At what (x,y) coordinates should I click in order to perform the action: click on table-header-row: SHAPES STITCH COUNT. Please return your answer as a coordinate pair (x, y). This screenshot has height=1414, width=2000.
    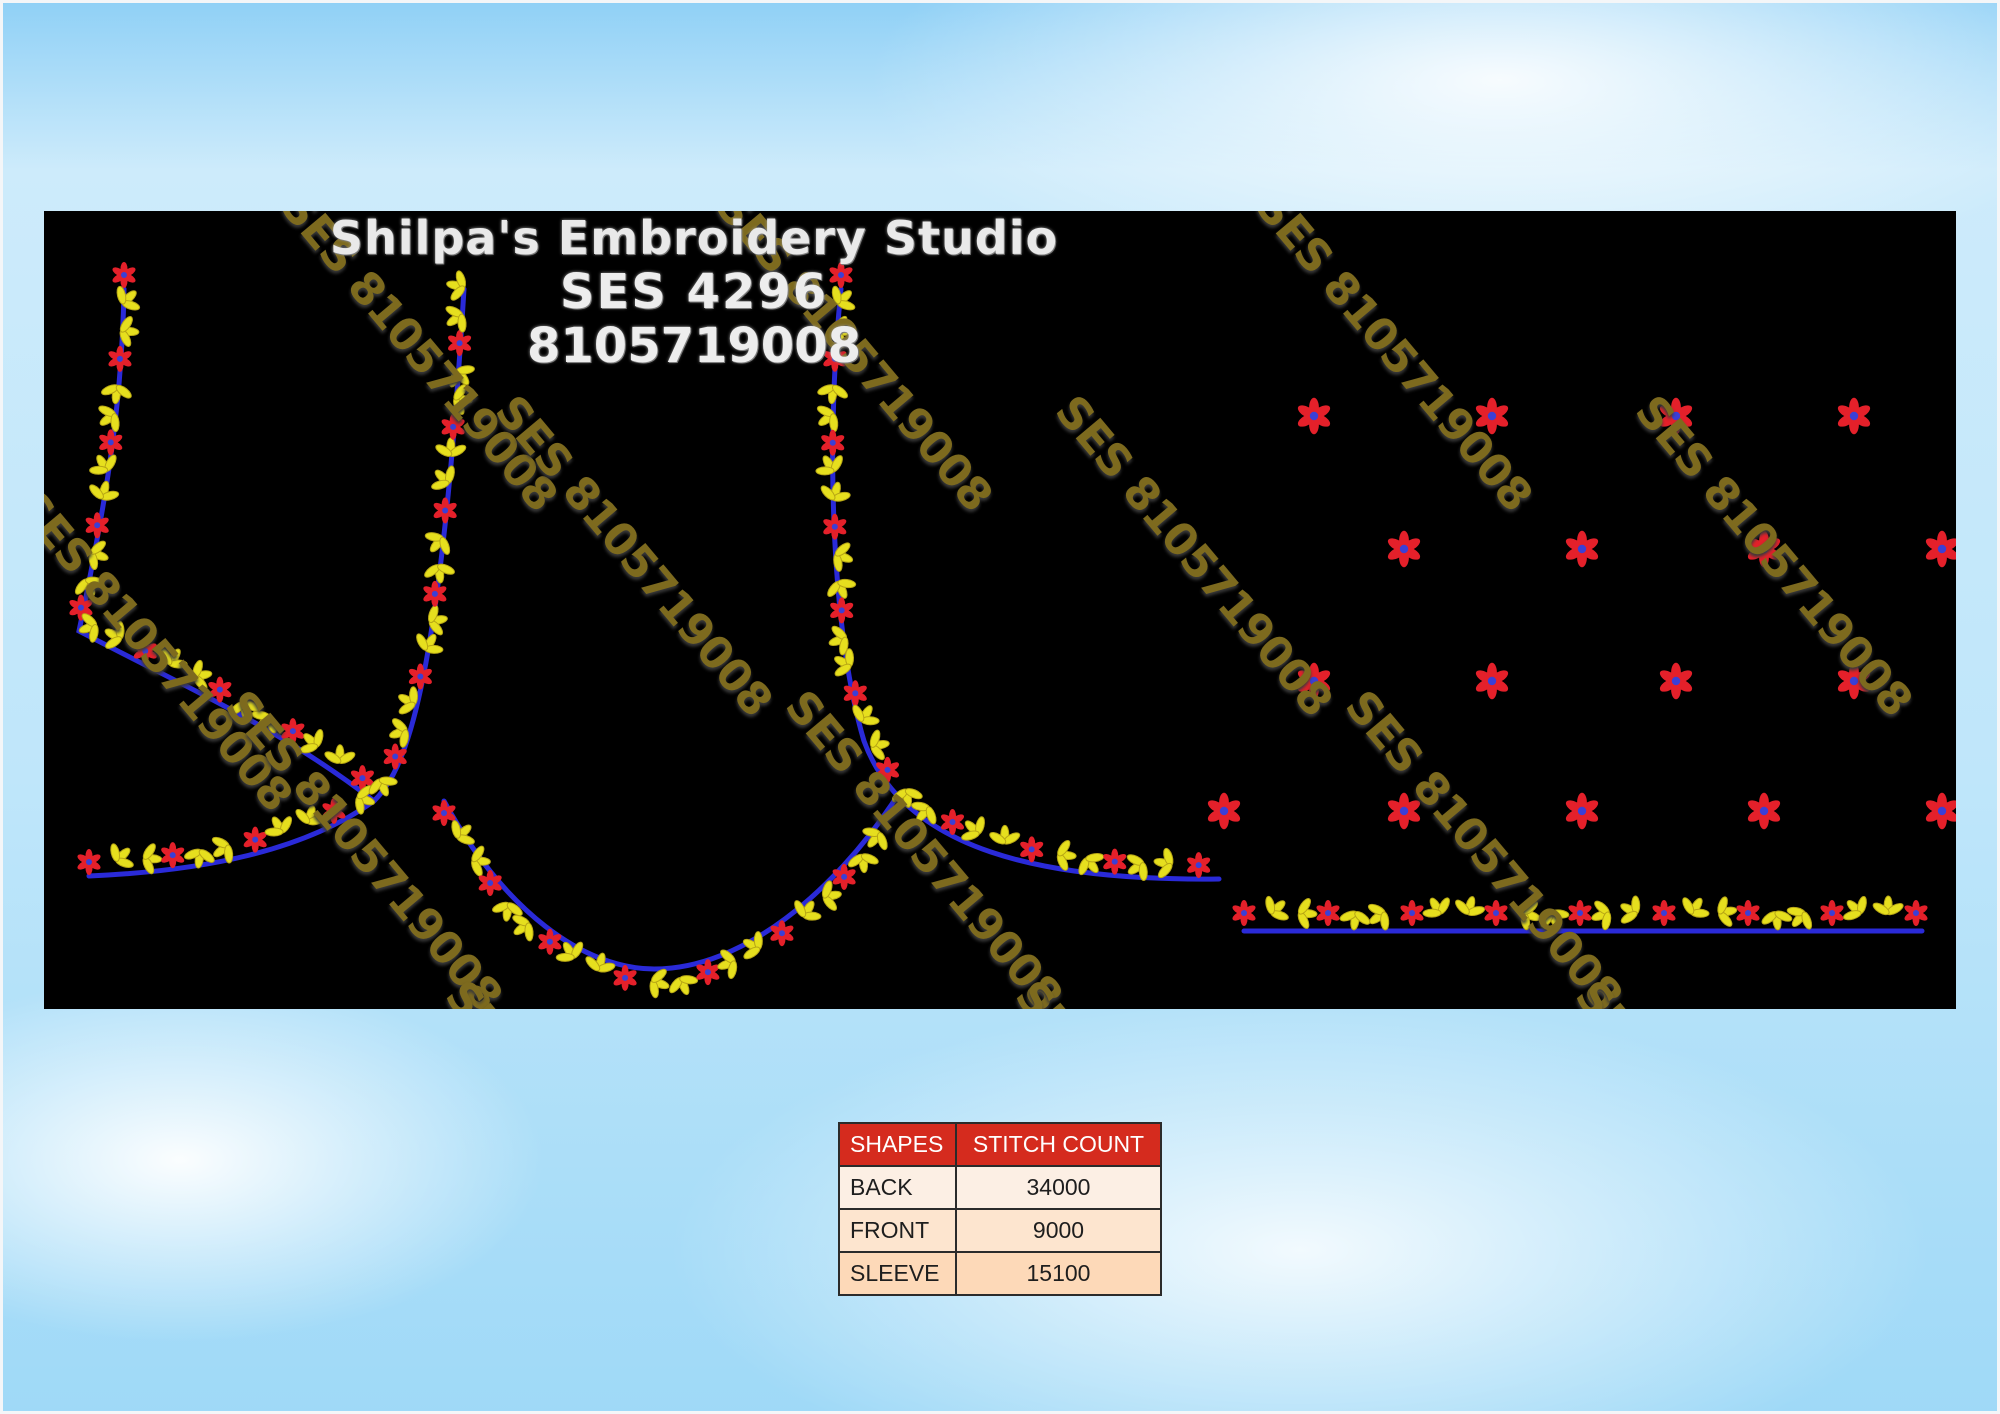
    Looking at the image, I should click on (1000, 1144).